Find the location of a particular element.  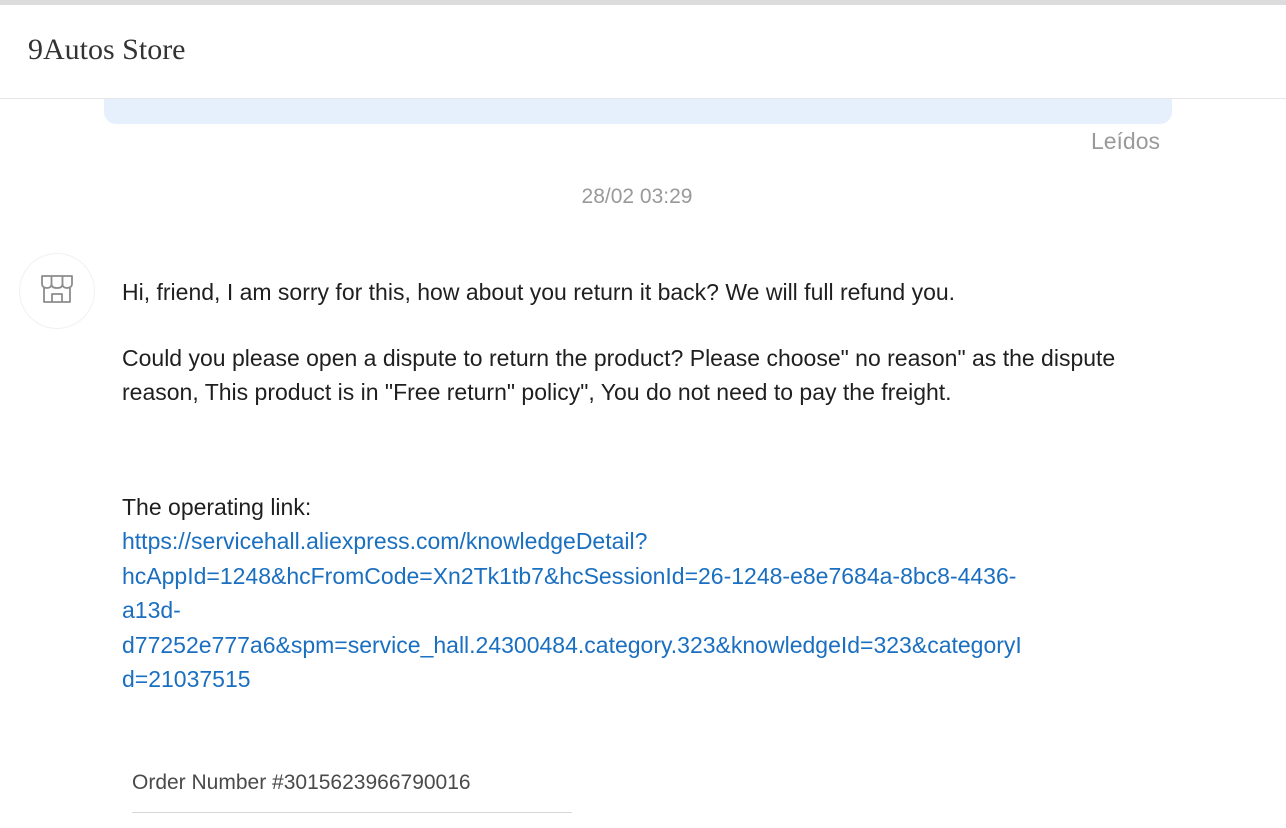

store-name: 9Autos Store is located at coordinates (107, 50).